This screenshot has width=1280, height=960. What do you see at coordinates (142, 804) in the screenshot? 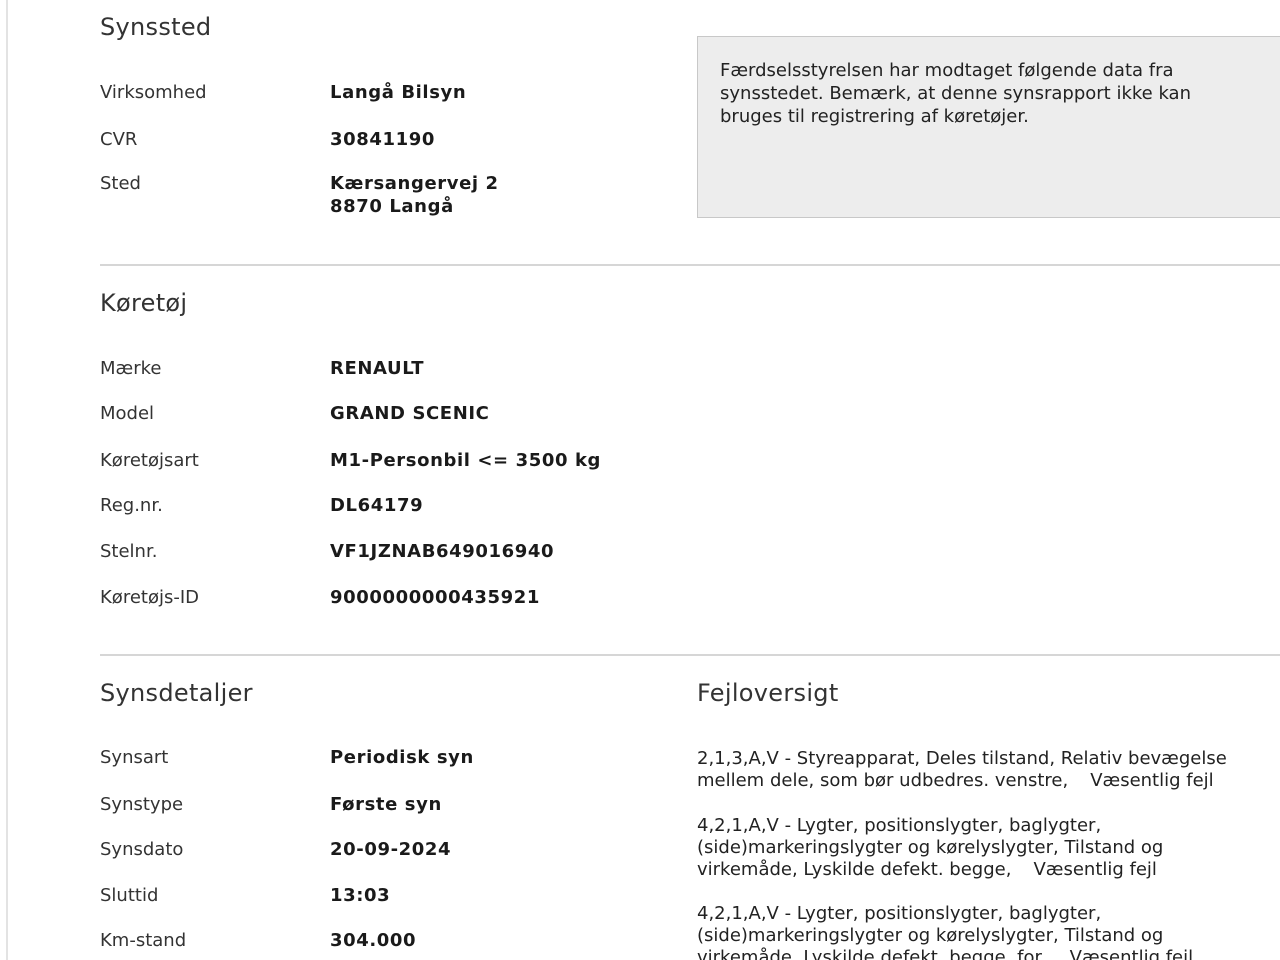
I see `synstype-label: Synstype` at bounding box center [142, 804].